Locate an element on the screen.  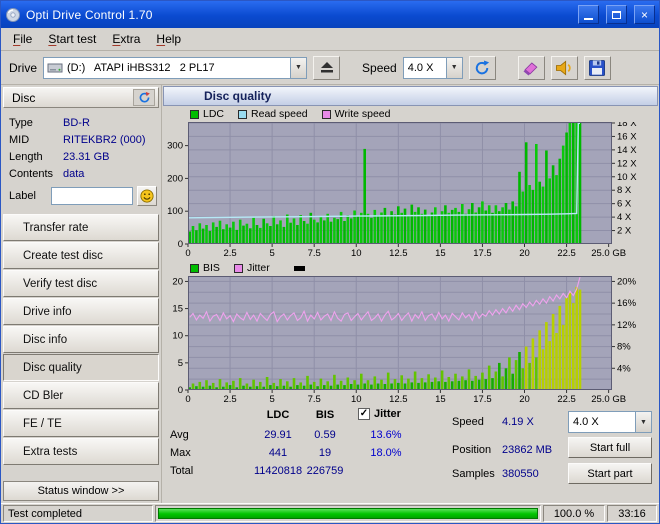
sidebar-item-verify-test-disc: Verify test disc is located at coordinates (81, 283).